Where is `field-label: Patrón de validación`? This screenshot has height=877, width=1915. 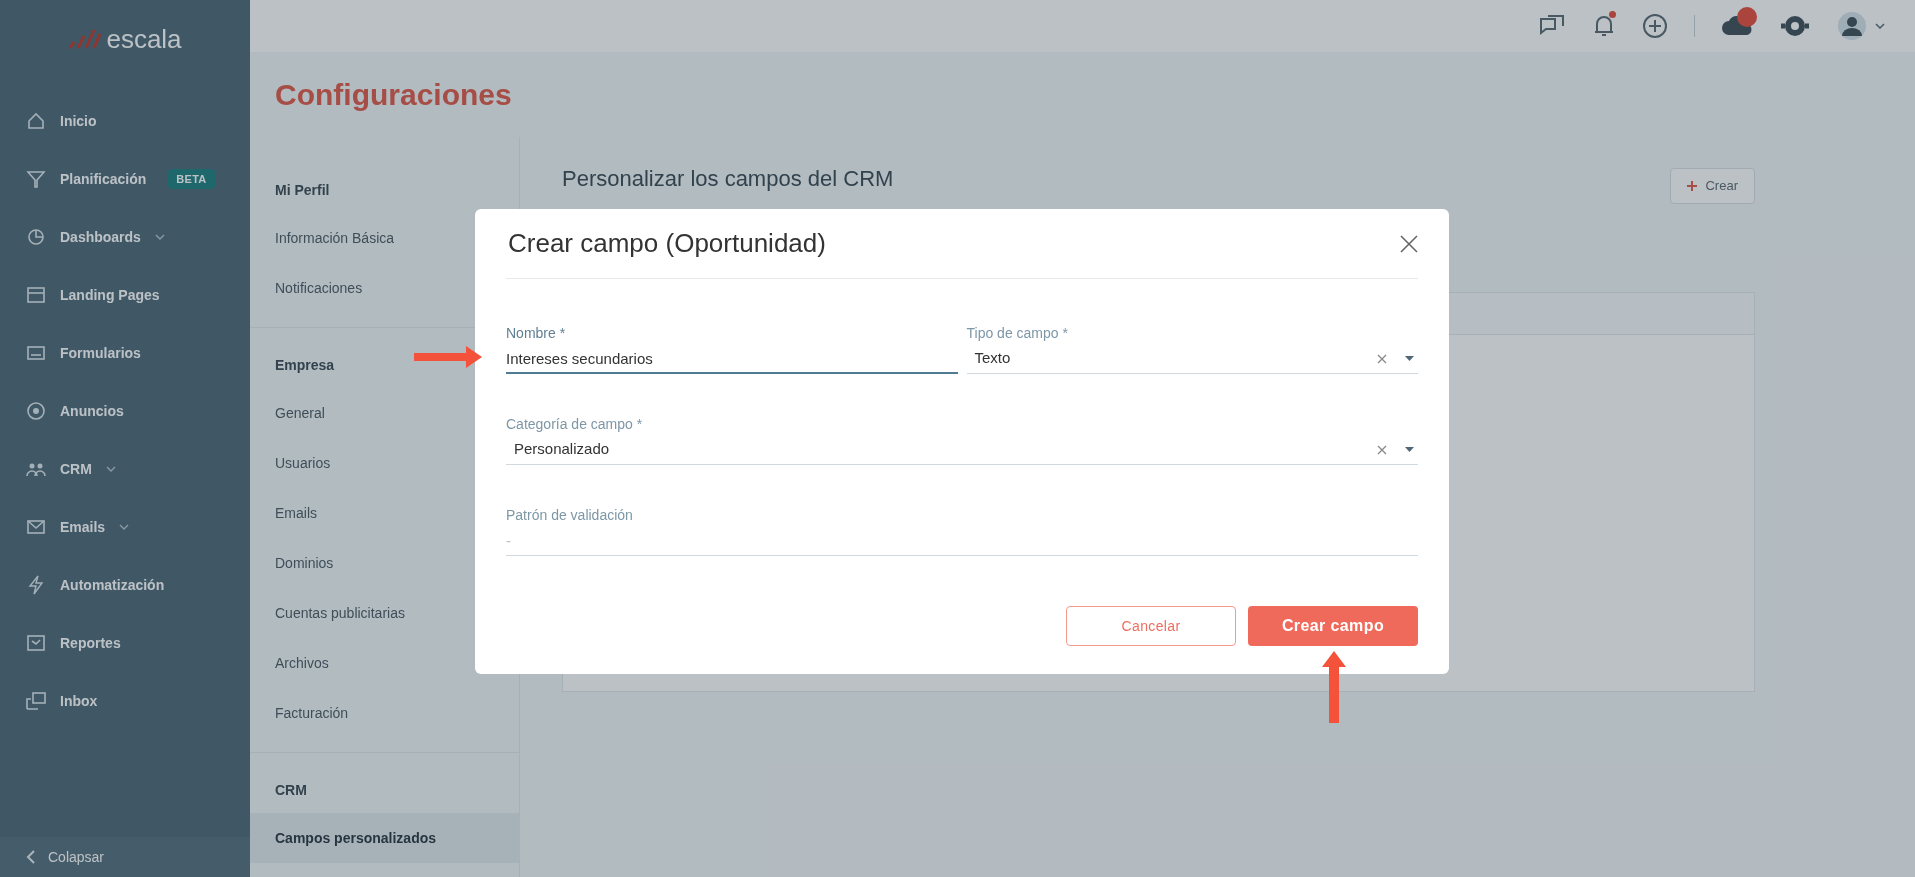
field-label: Patrón de validación is located at coordinates (570, 515).